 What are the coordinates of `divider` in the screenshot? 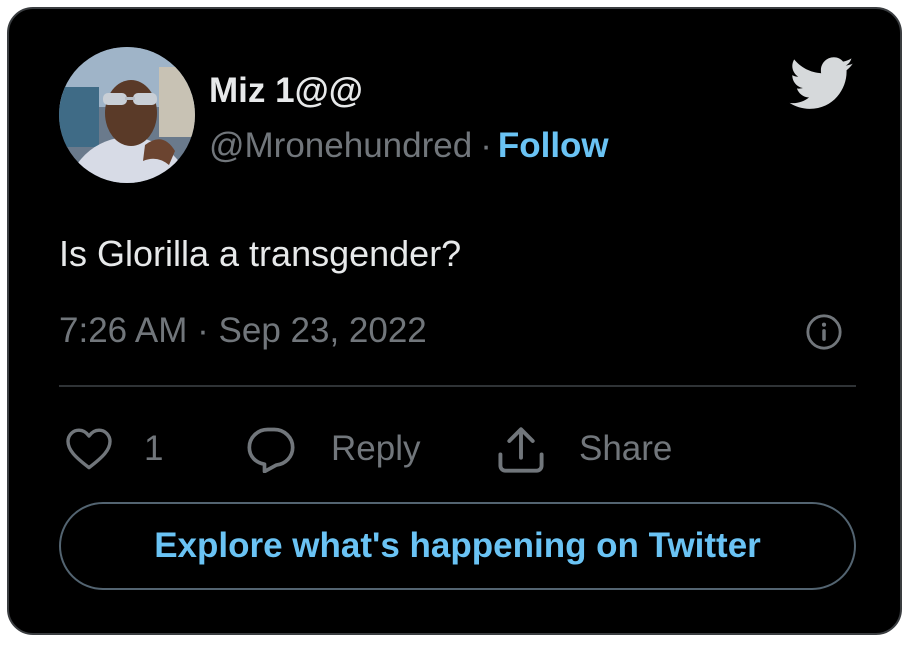 It's located at (457, 386).